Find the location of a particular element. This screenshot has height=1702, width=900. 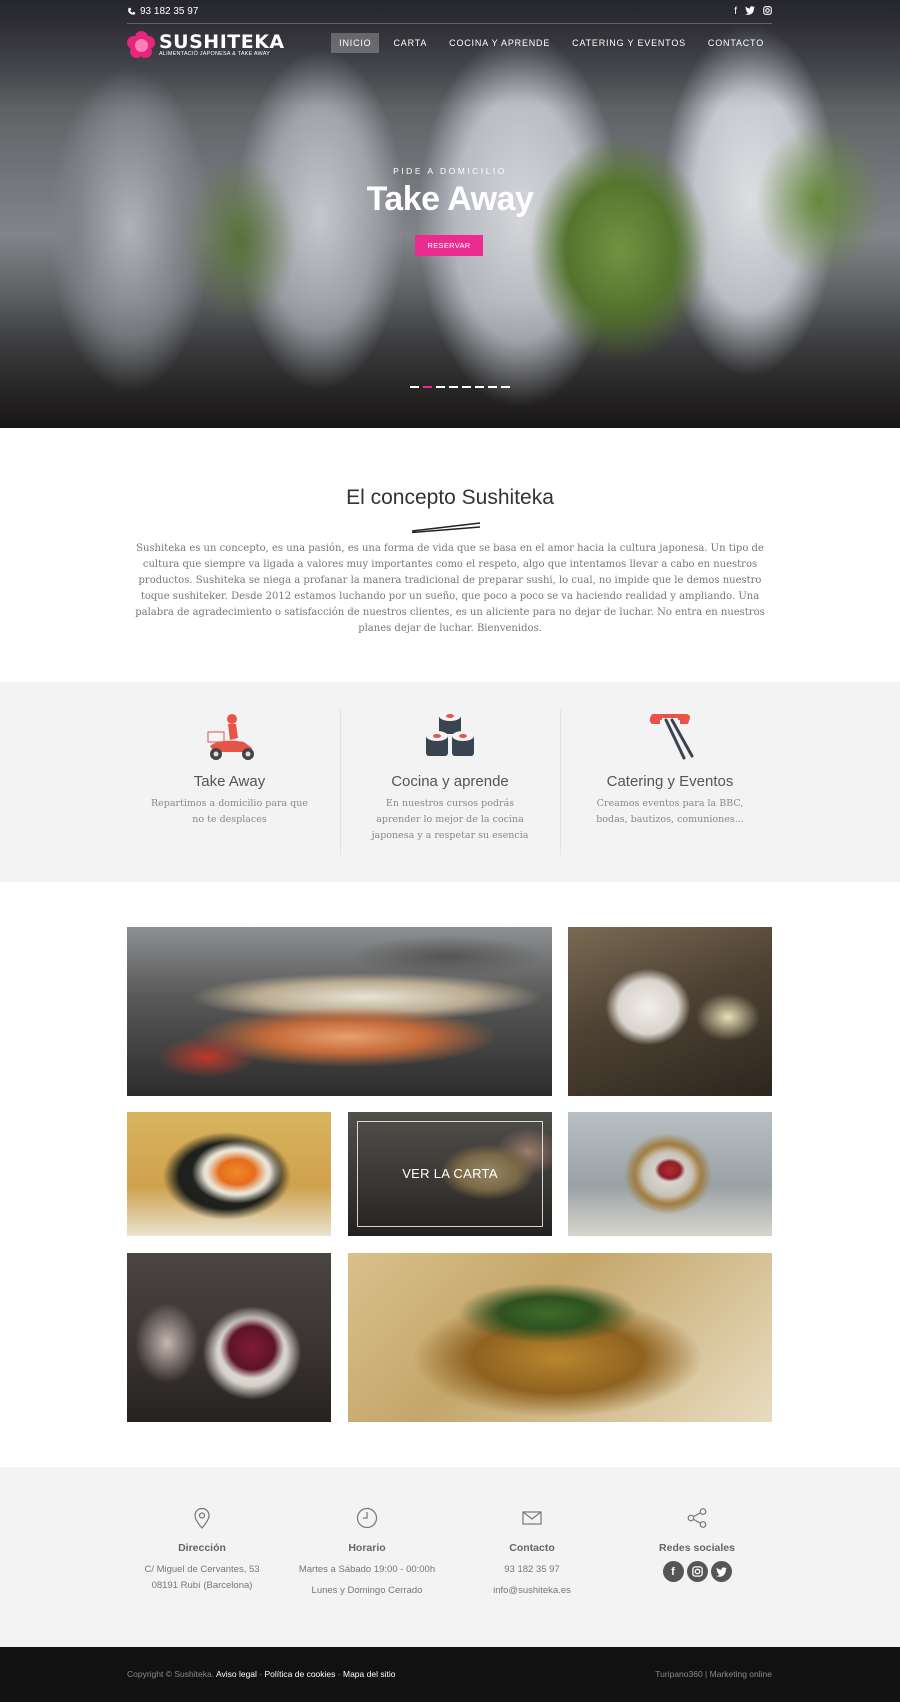

chopsticks-icon is located at coordinates (671, 737).